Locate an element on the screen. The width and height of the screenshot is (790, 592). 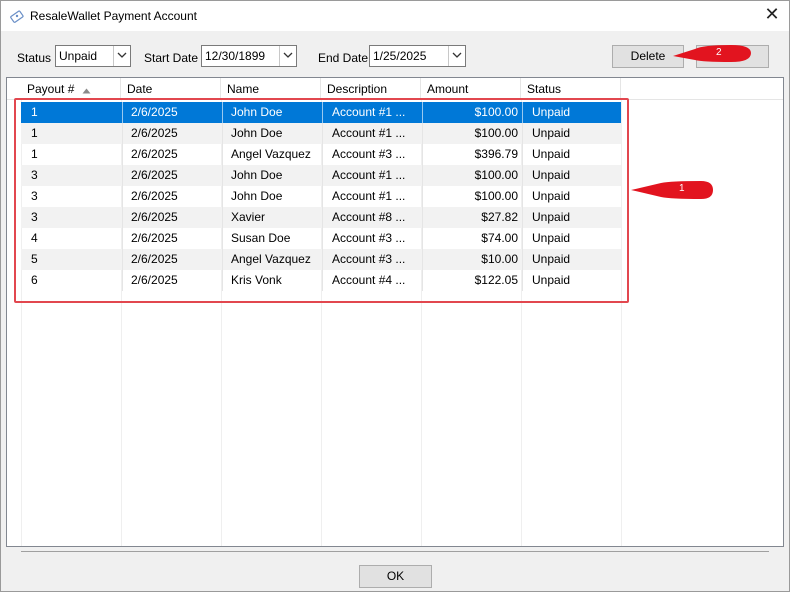
column-header-payout: Payout # is located at coordinates (71, 89).